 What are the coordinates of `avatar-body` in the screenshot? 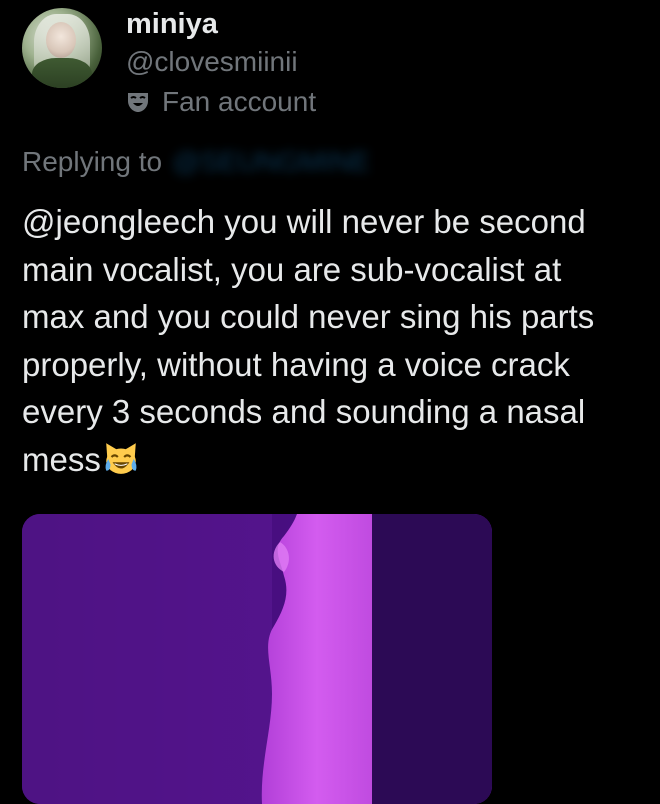 It's located at (62, 73).